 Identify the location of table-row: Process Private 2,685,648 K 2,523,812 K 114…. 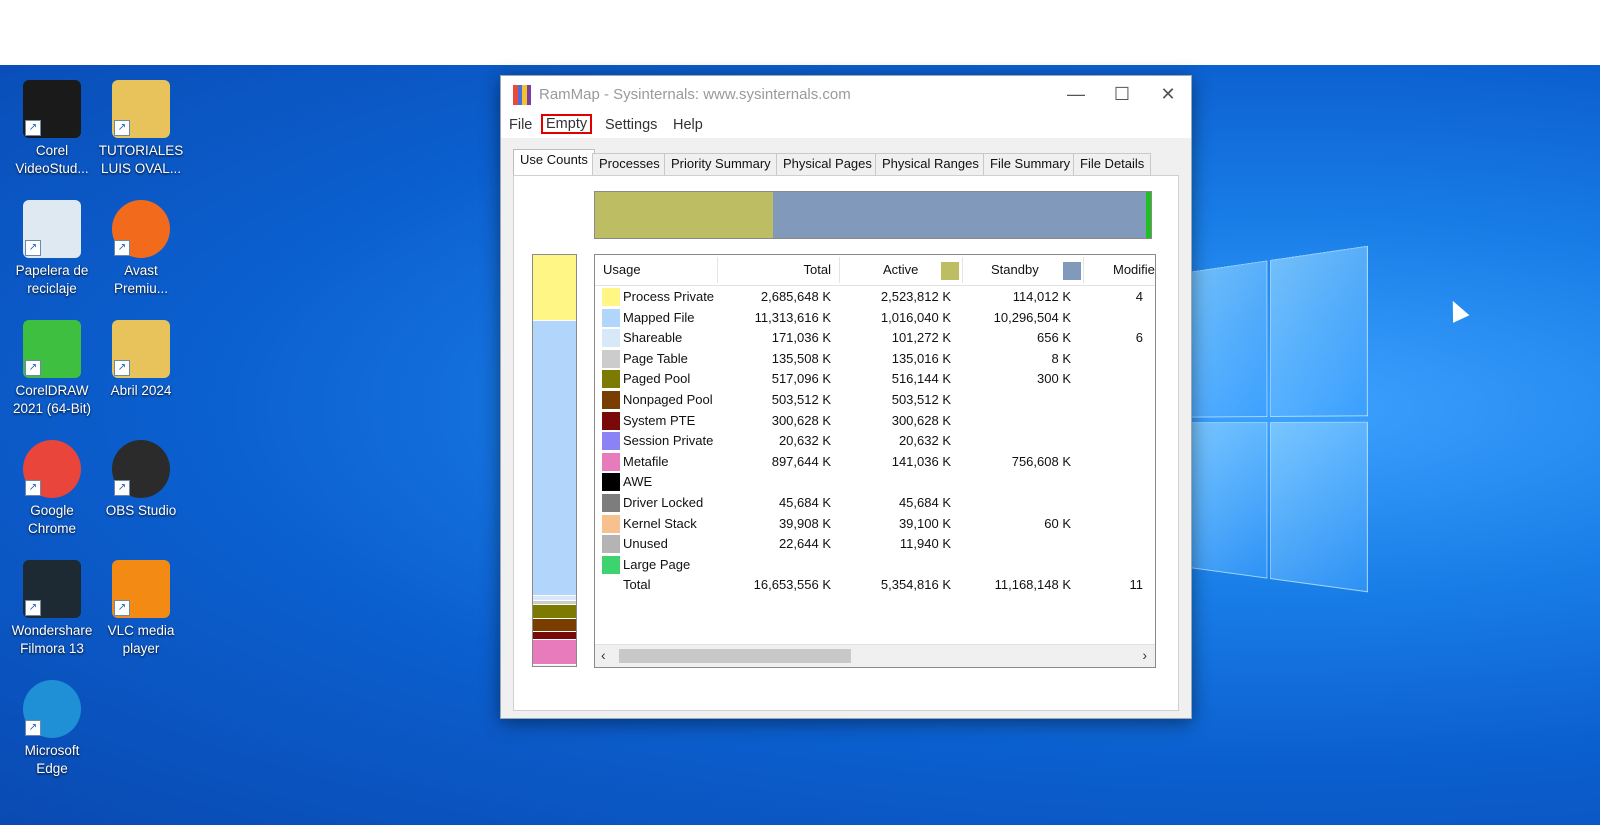
(875, 297).